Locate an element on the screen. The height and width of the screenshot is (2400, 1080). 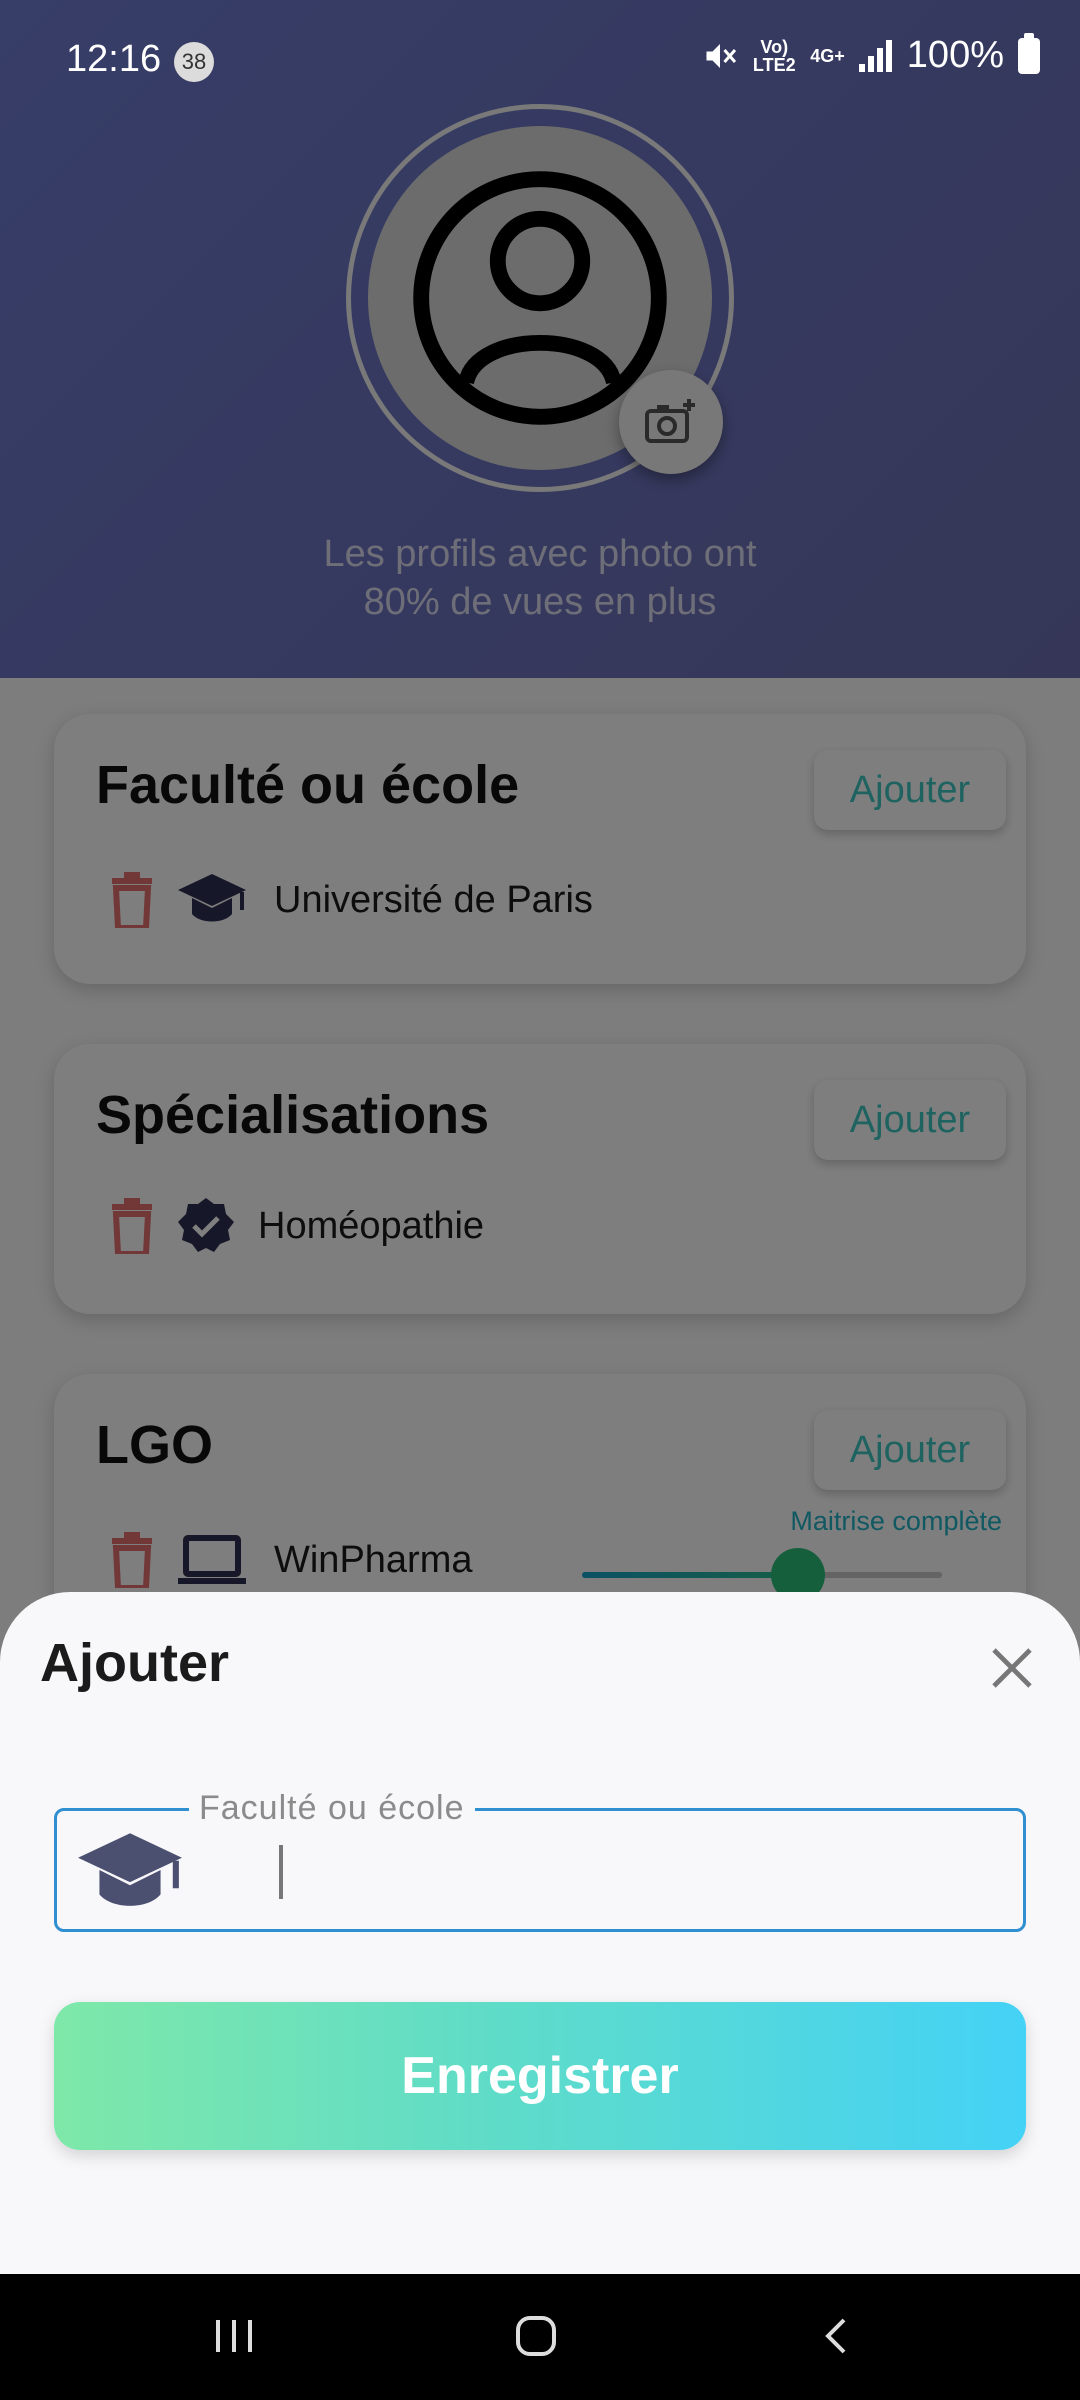
status-time: 12:16 is located at coordinates (114, 59).